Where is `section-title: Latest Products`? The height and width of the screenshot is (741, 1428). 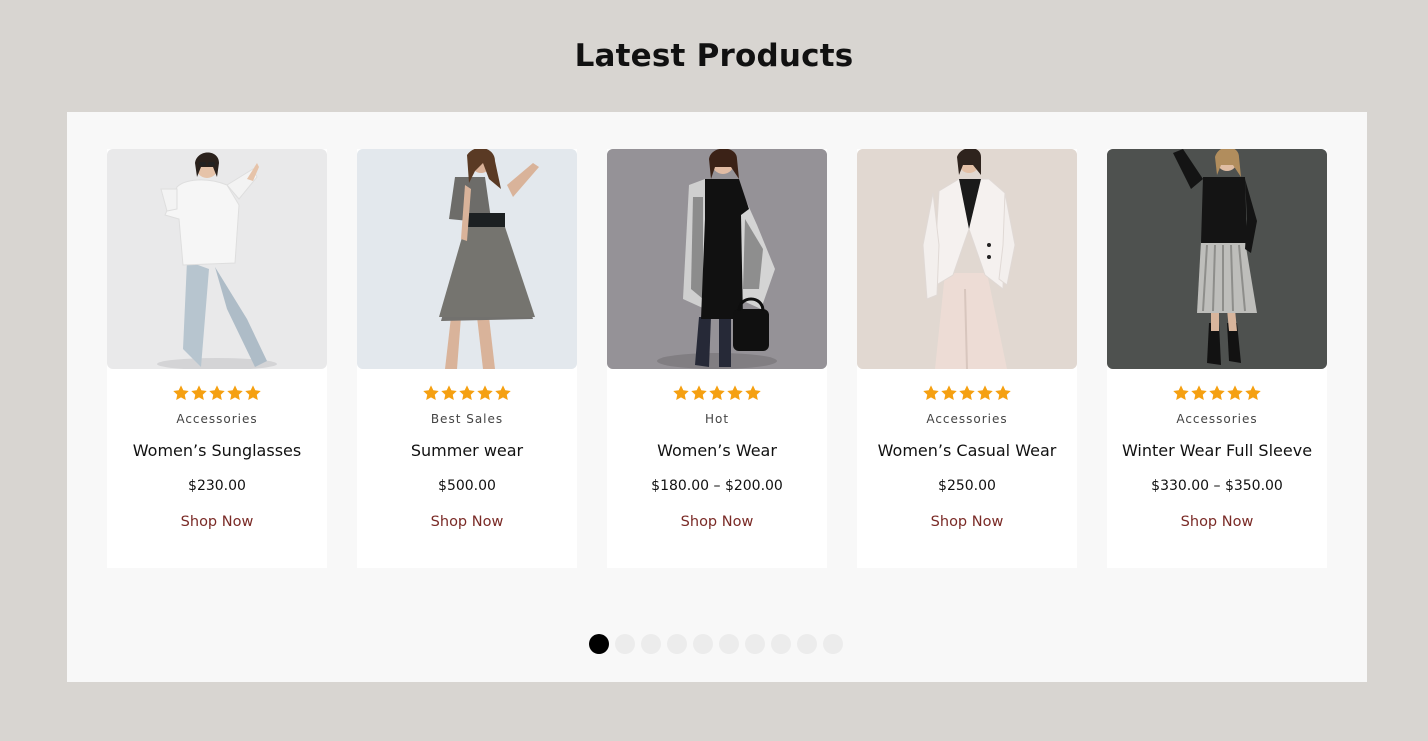
section-title: Latest Products is located at coordinates (714, 56).